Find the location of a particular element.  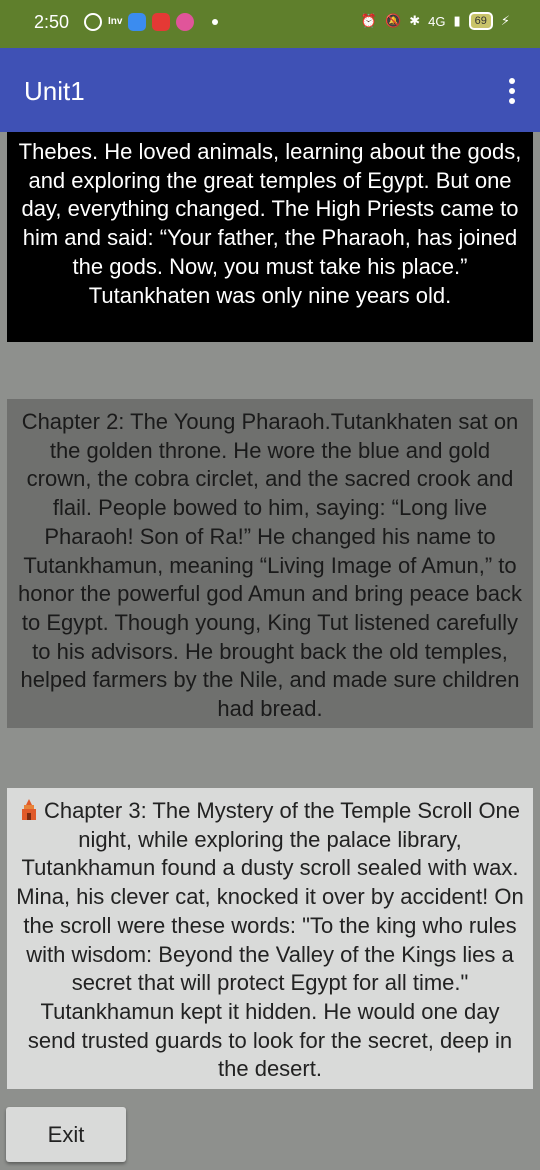

chat-notification-icon is located at coordinates (185, 22).